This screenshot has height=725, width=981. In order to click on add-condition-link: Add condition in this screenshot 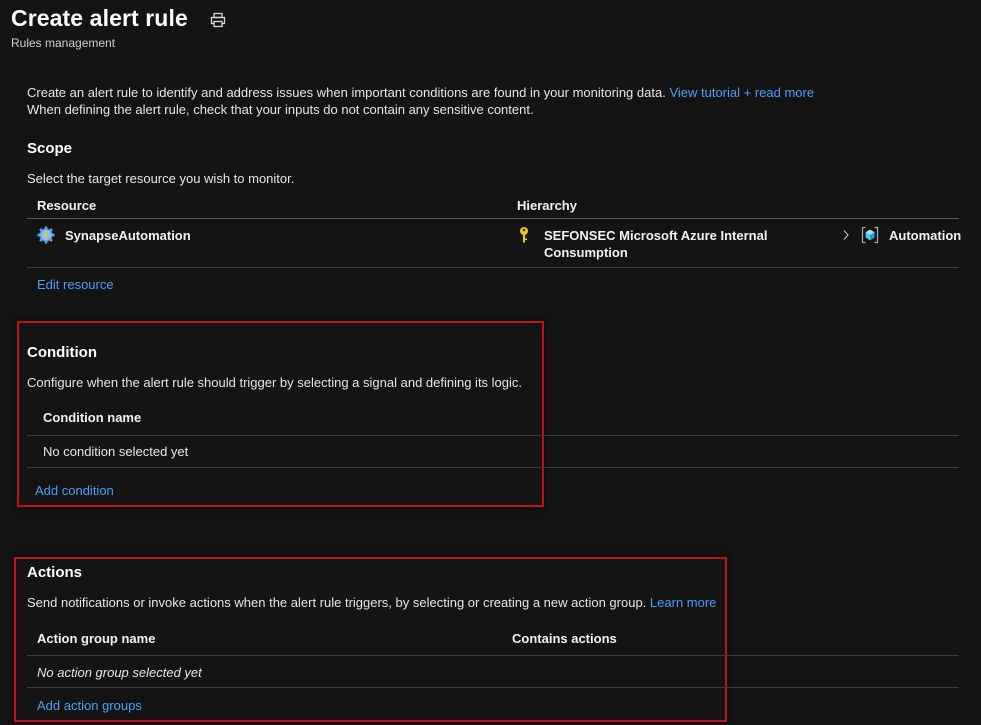, I will do `click(74, 490)`.